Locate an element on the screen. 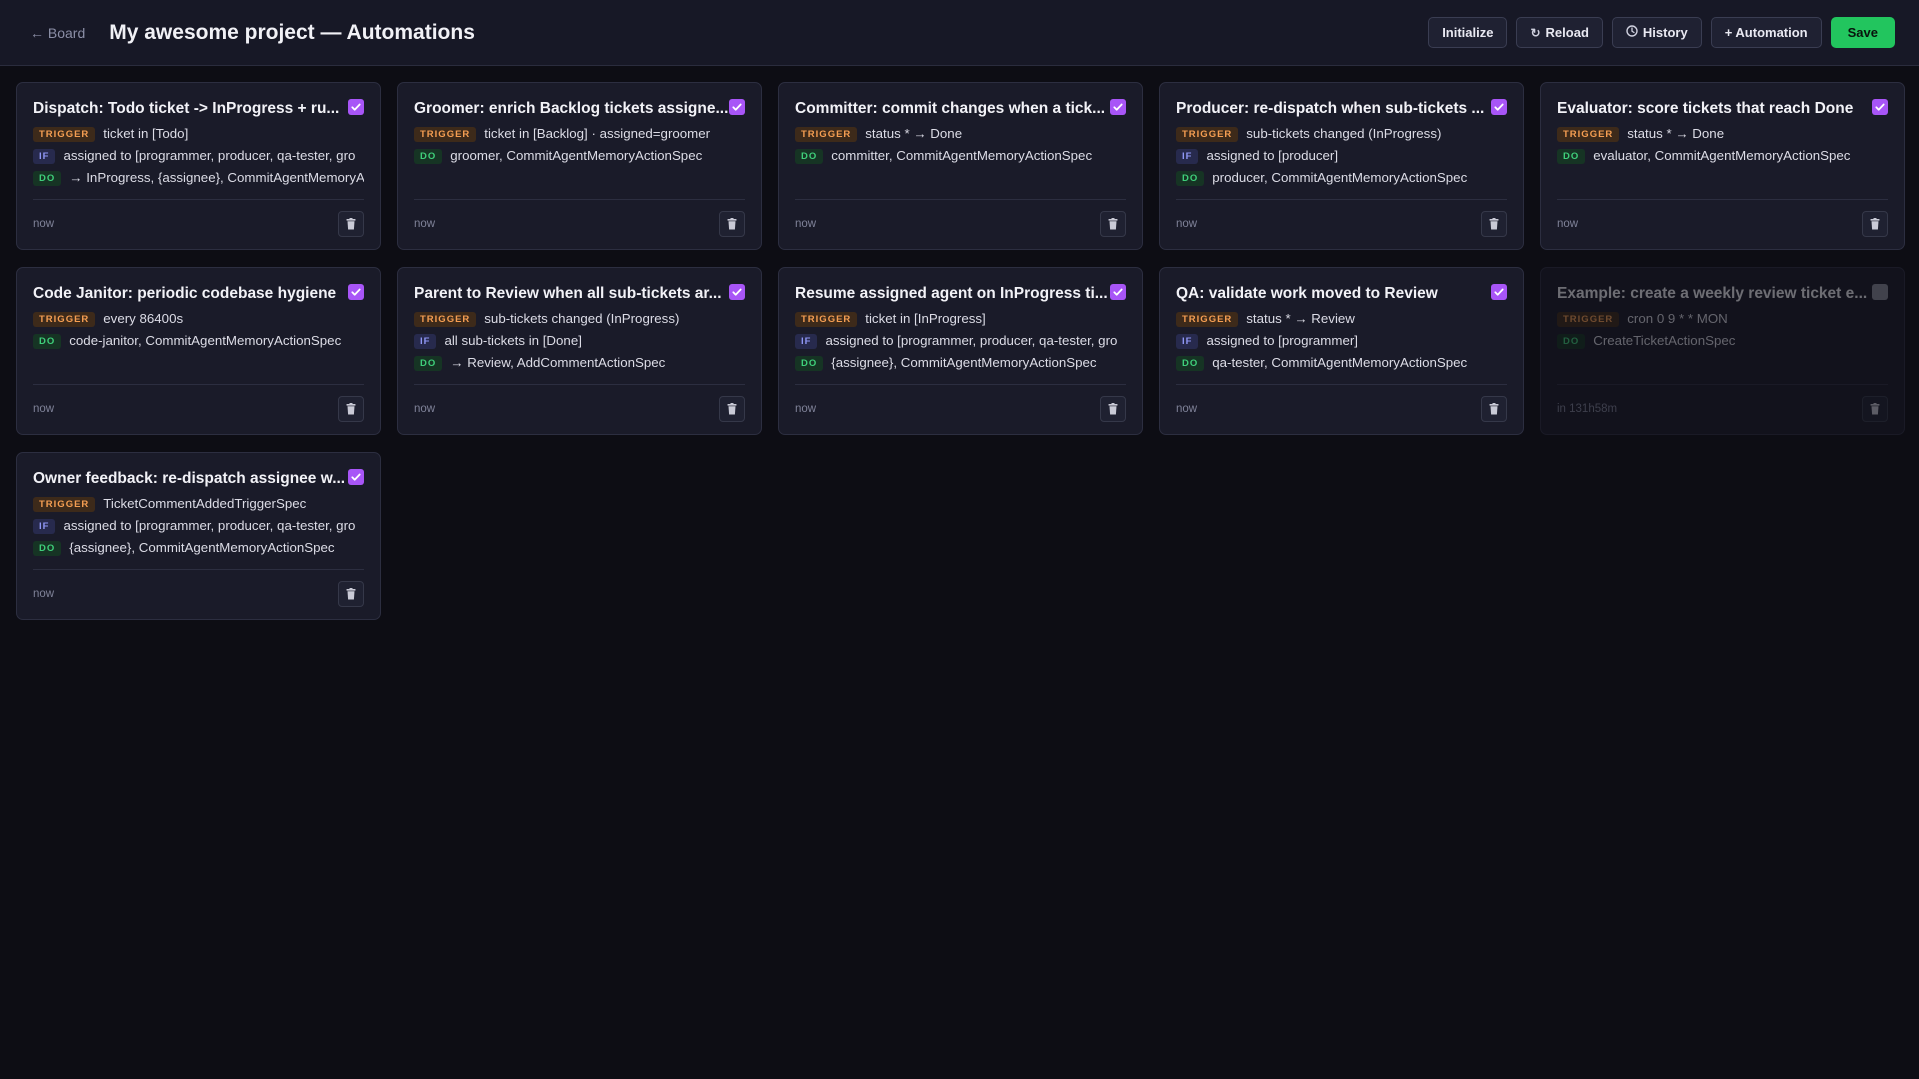 This screenshot has height=1079, width=1919. do-text: committer, CommitAgentMemoryActionSpec is located at coordinates (962, 155).